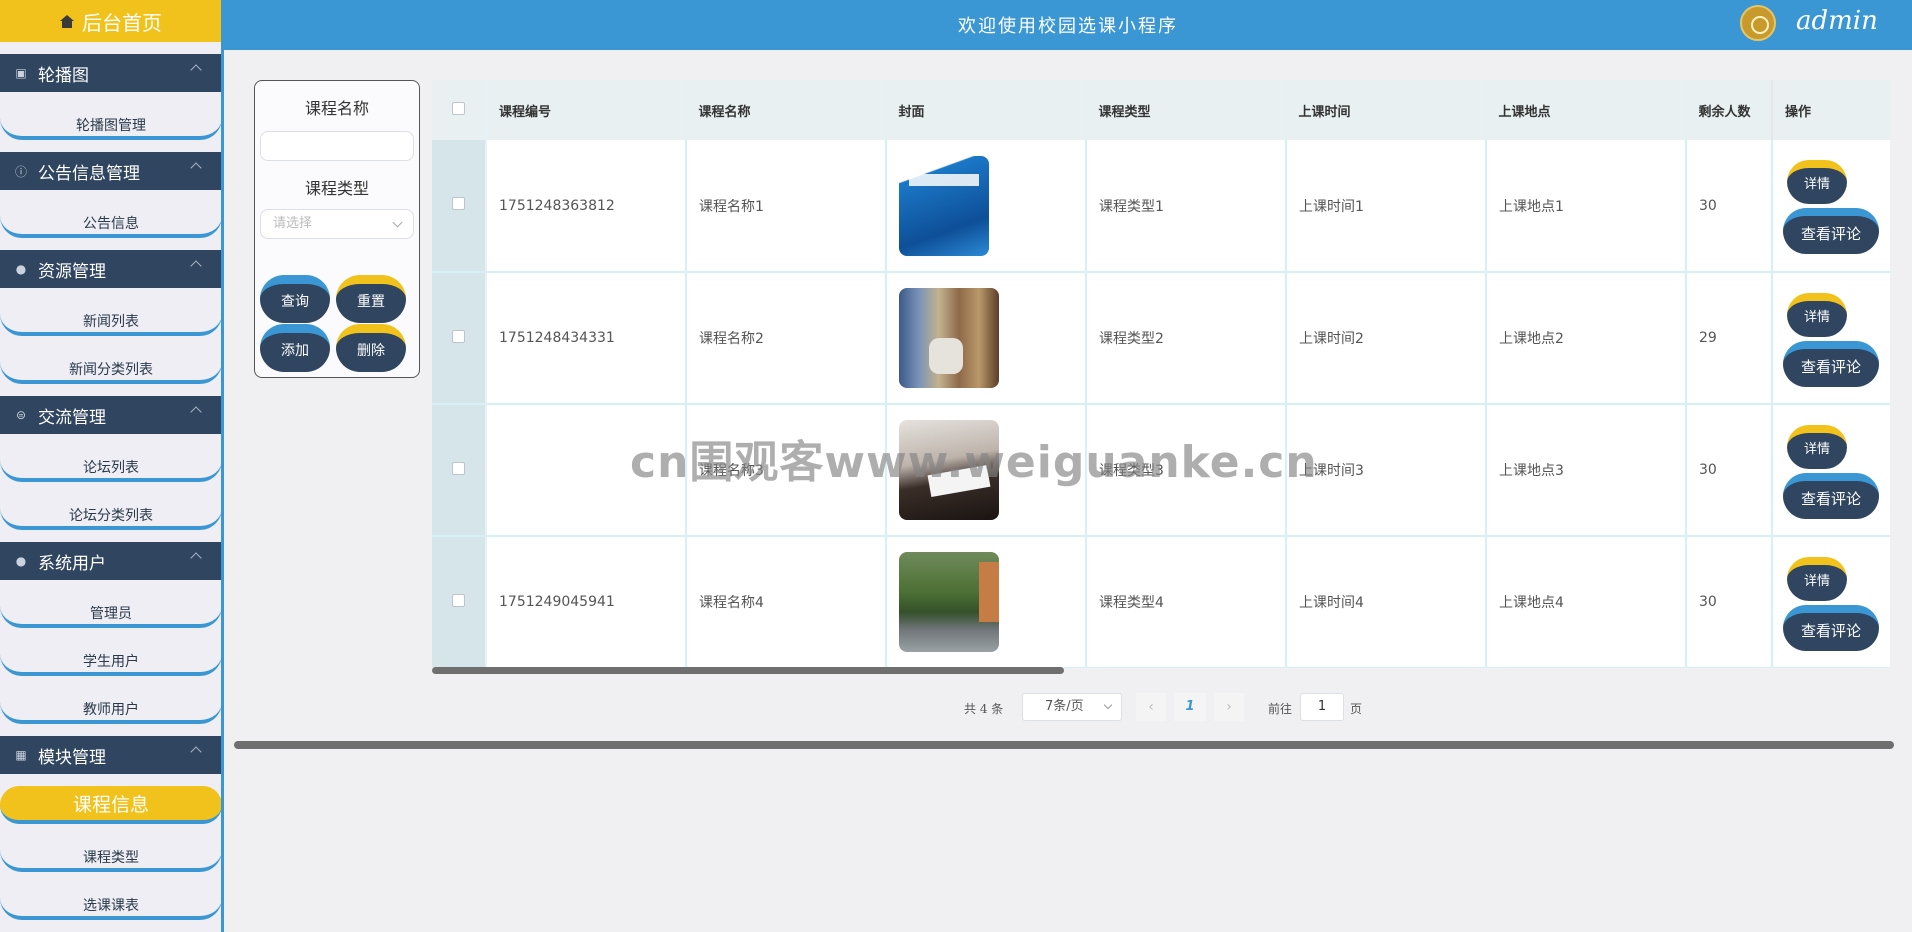  What do you see at coordinates (1322, 707) in the screenshot?
I see `goto-page-input: 1` at bounding box center [1322, 707].